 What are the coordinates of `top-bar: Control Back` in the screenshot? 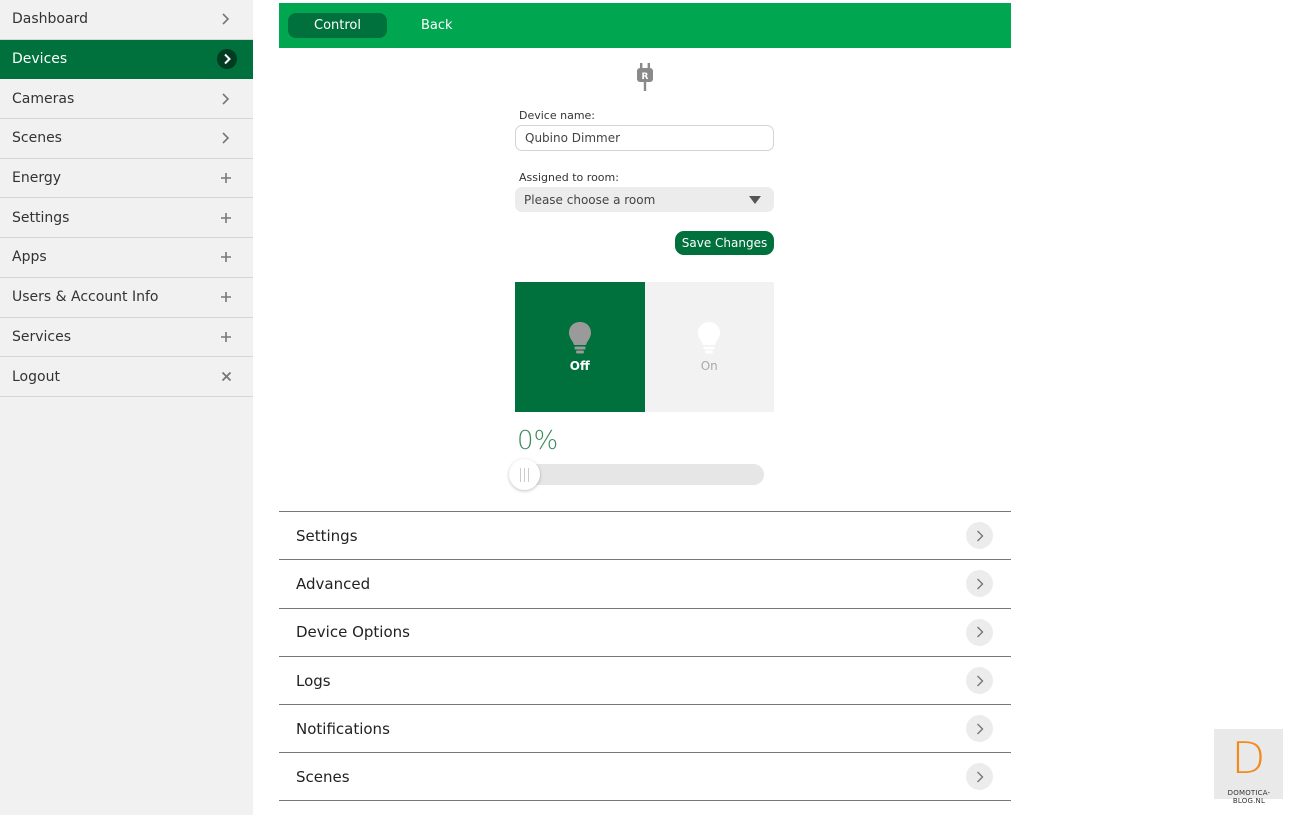 It's located at (645, 25).